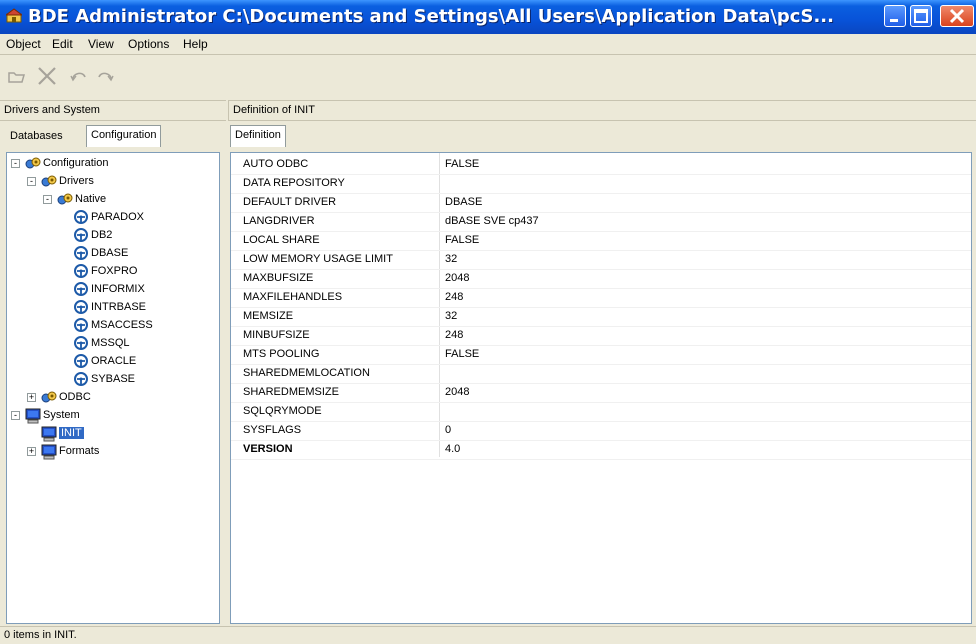 This screenshot has width=976, height=644. I want to click on property-row: LOCAL SHARE FALSE, so click(601, 241).